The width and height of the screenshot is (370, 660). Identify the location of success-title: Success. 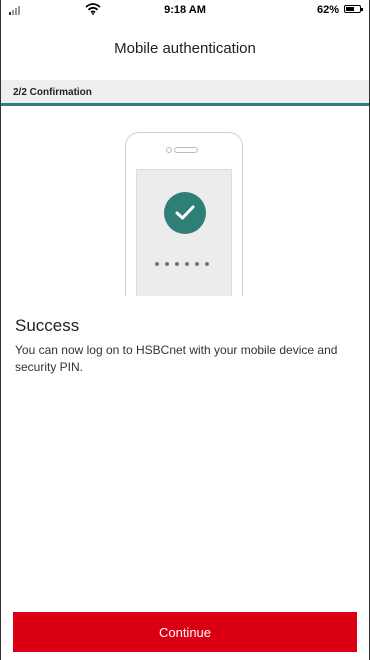
(47, 325).